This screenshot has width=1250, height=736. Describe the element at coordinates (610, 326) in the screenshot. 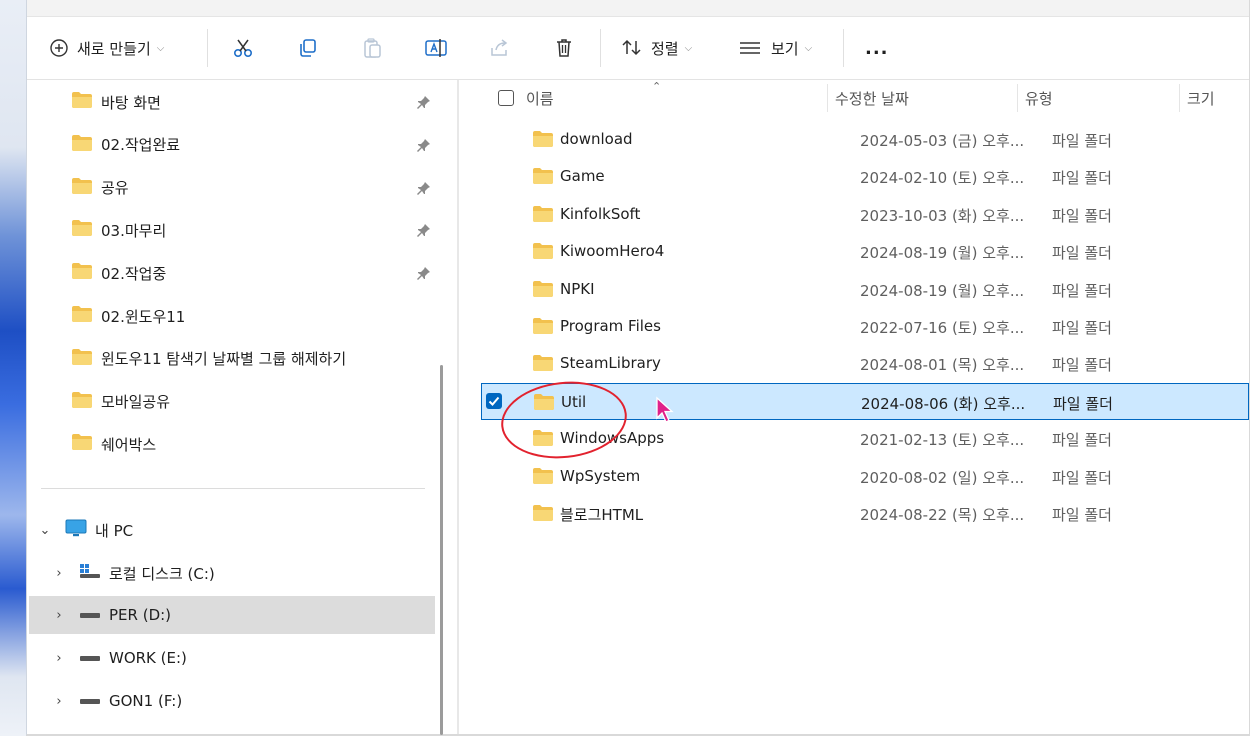

I see `file-name: Program Files` at that location.